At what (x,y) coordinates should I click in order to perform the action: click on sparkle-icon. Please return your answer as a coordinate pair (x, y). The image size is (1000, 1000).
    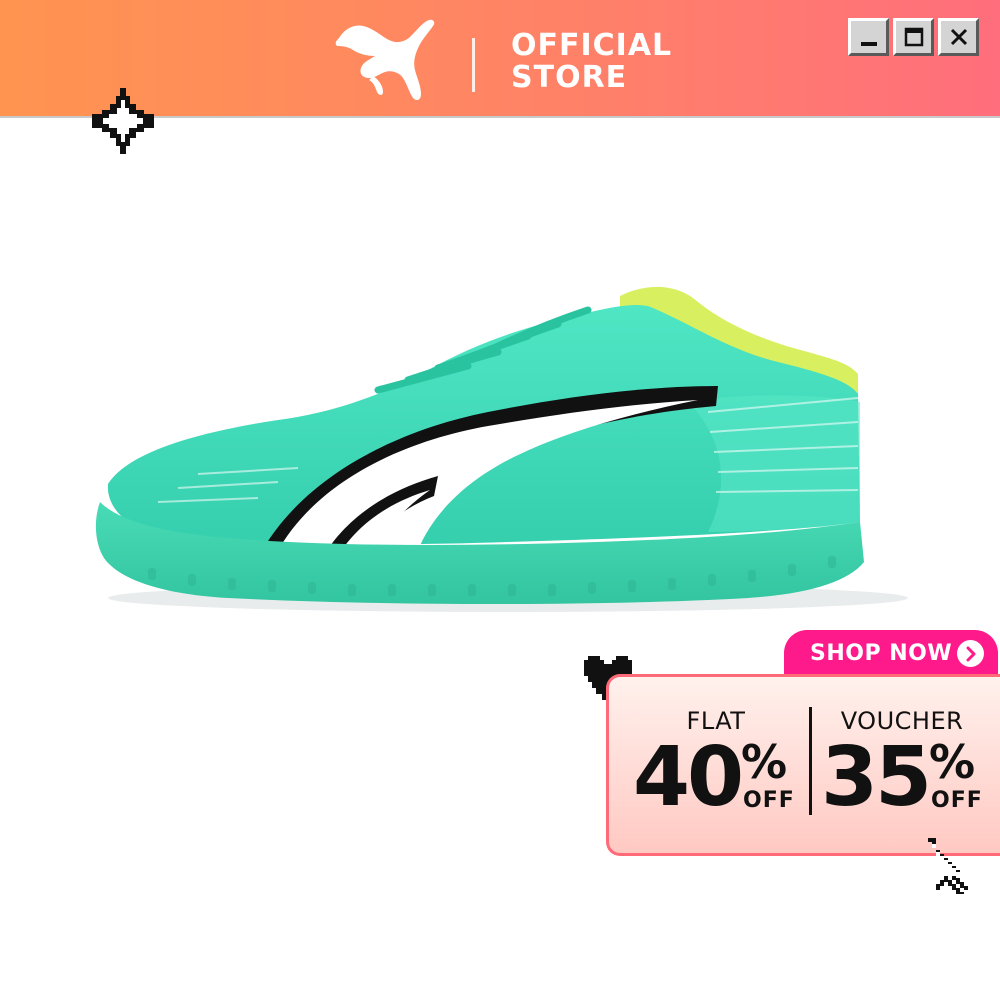
    Looking at the image, I should click on (123, 121).